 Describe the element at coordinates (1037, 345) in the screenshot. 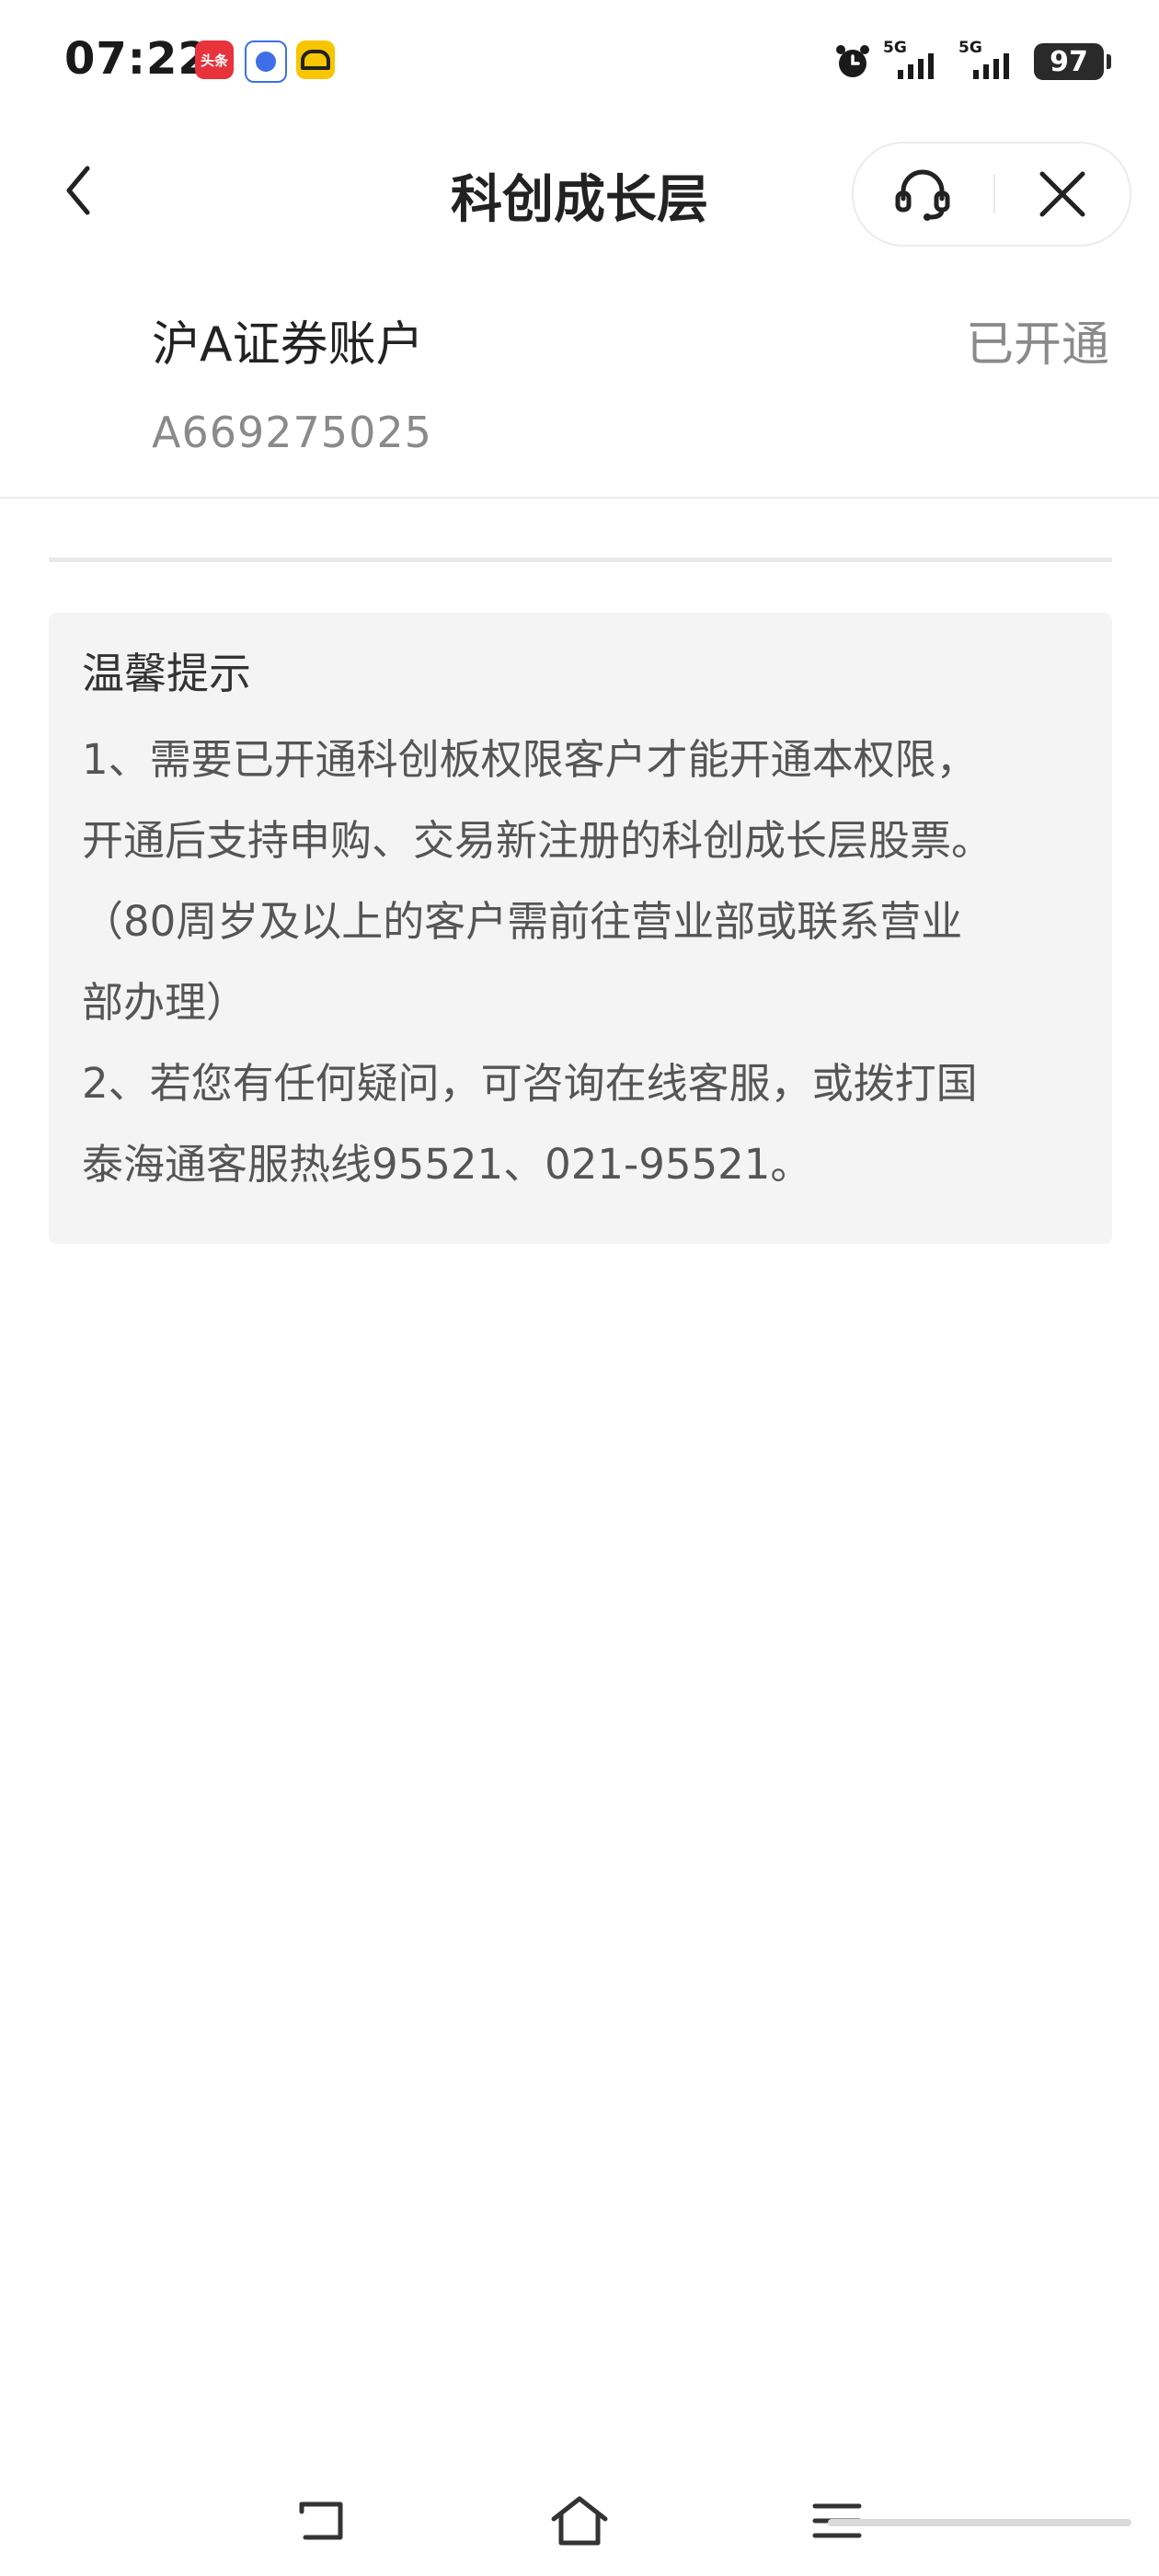

I see `account-status: 已开通` at that location.